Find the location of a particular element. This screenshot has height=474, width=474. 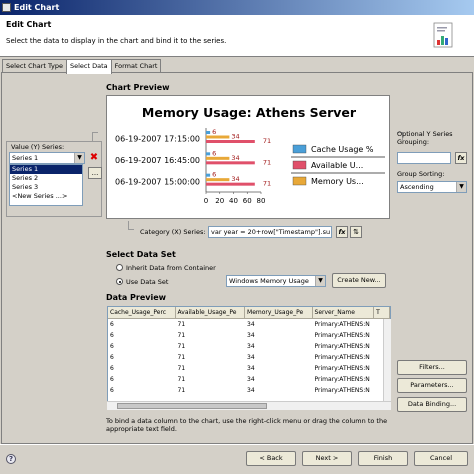

category-tick-label: 06-19-2007 15:00:00 is located at coordinates (157, 181).